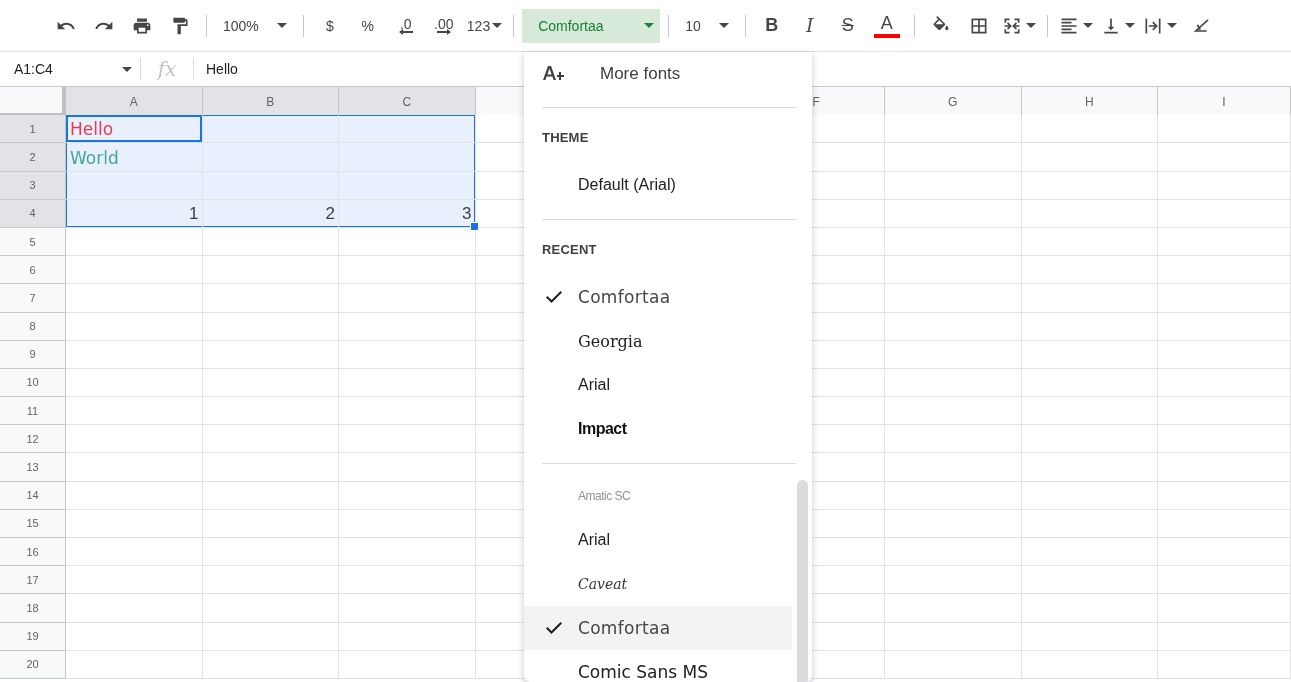 Image resolution: width=1291 pixels, height=682 pixels. I want to click on column-header: H, so click(1089, 102).